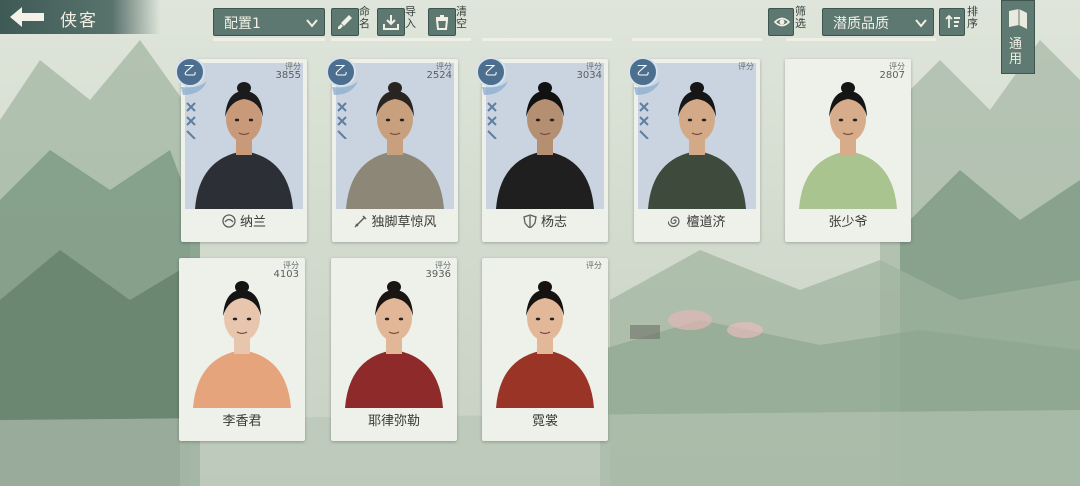 The image size is (1080, 486). I want to click on trash-icon, so click(442, 22).